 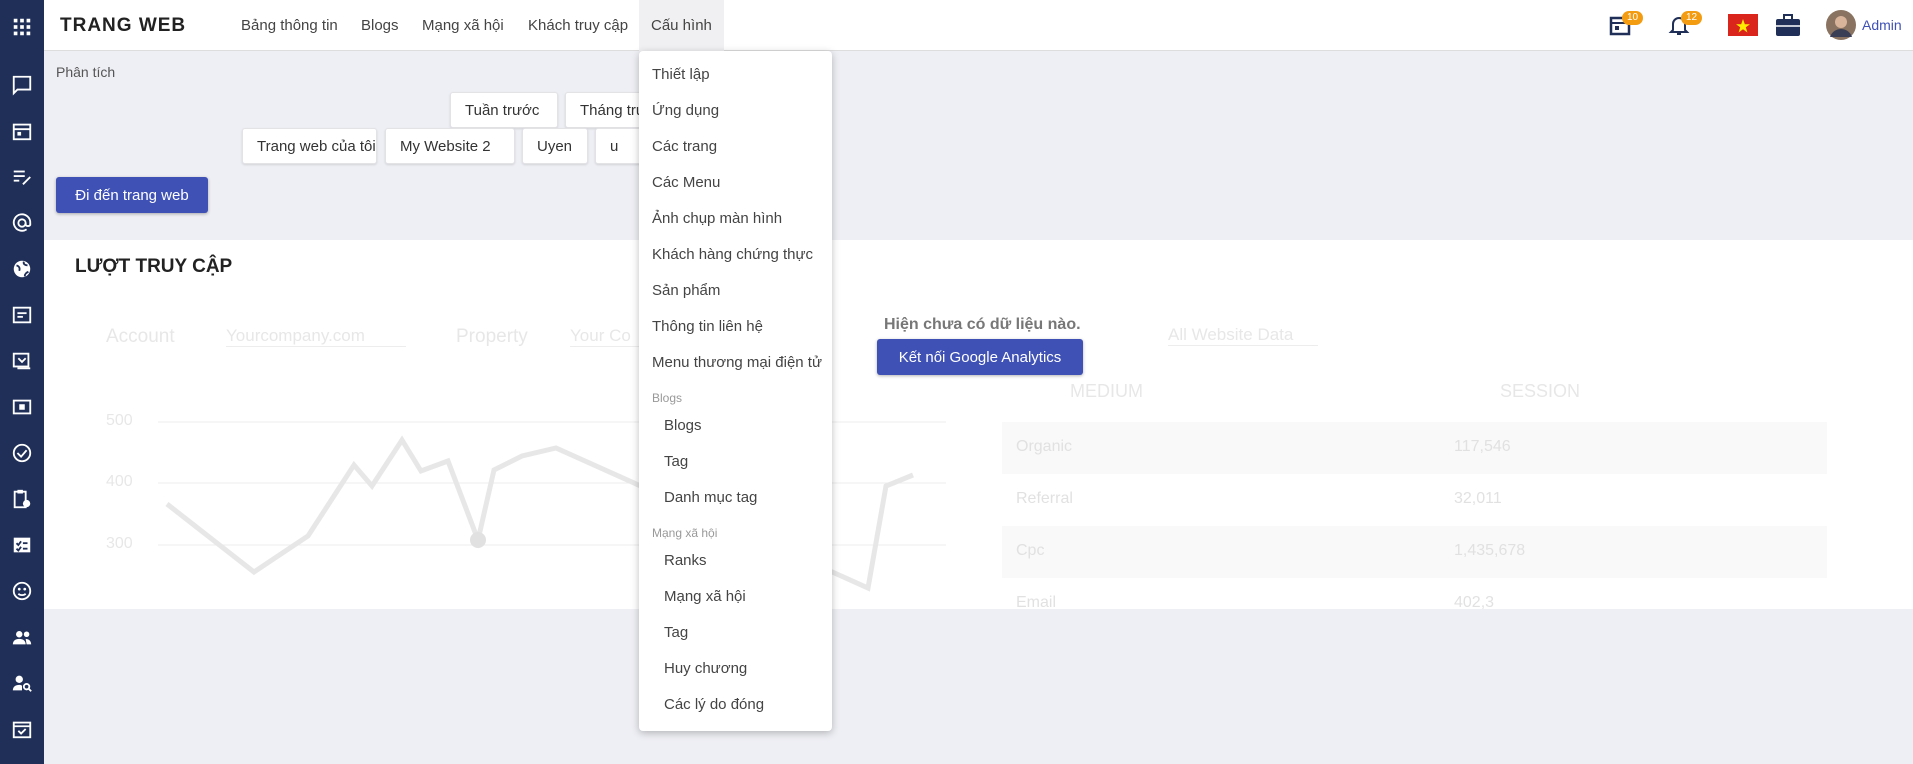 What do you see at coordinates (1633, 18) in the screenshot?
I see `calendar-badge: 10` at bounding box center [1633, 18].